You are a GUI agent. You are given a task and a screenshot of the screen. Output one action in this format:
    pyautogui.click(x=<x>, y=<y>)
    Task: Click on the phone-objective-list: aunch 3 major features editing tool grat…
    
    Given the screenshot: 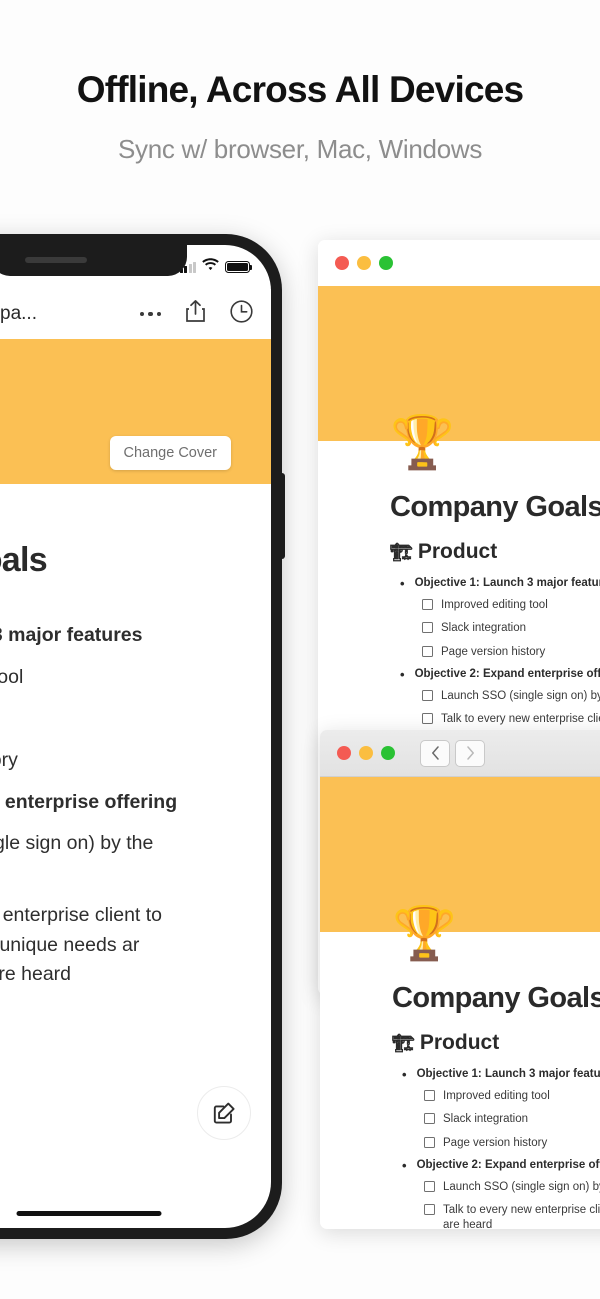 What is the action you would take?
    pyautogui.click(x=124, y=805)
    